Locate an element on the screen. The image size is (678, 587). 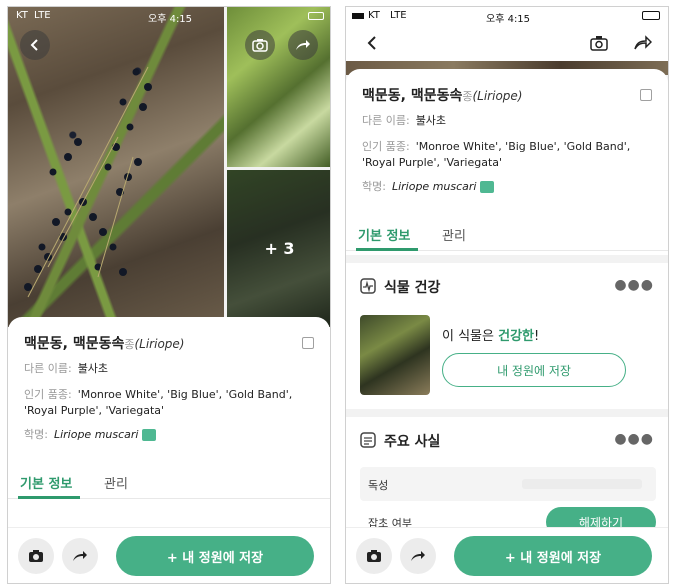
plant-health-section: 식물 건강 ●●● 이 식물은 건강한! 내 정원에 저장 is located at coordinates (507, 336).